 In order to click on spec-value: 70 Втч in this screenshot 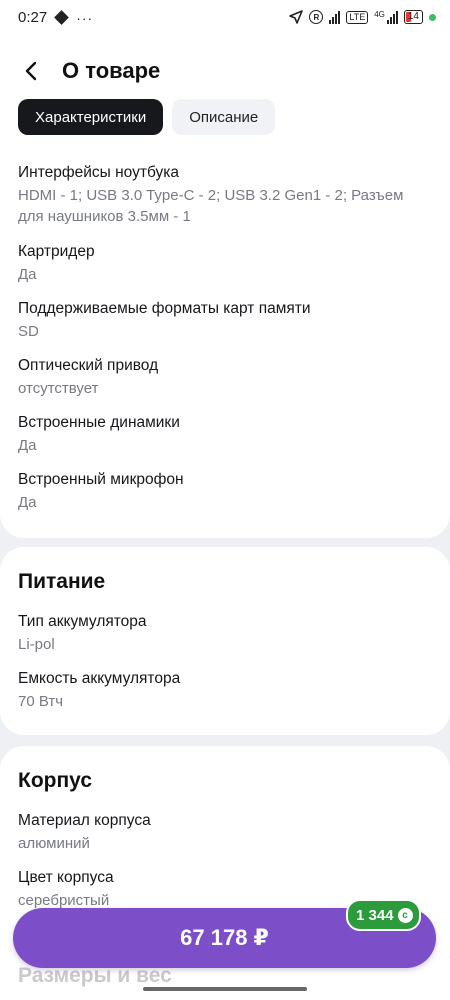, I will do `click(41, 701)`.